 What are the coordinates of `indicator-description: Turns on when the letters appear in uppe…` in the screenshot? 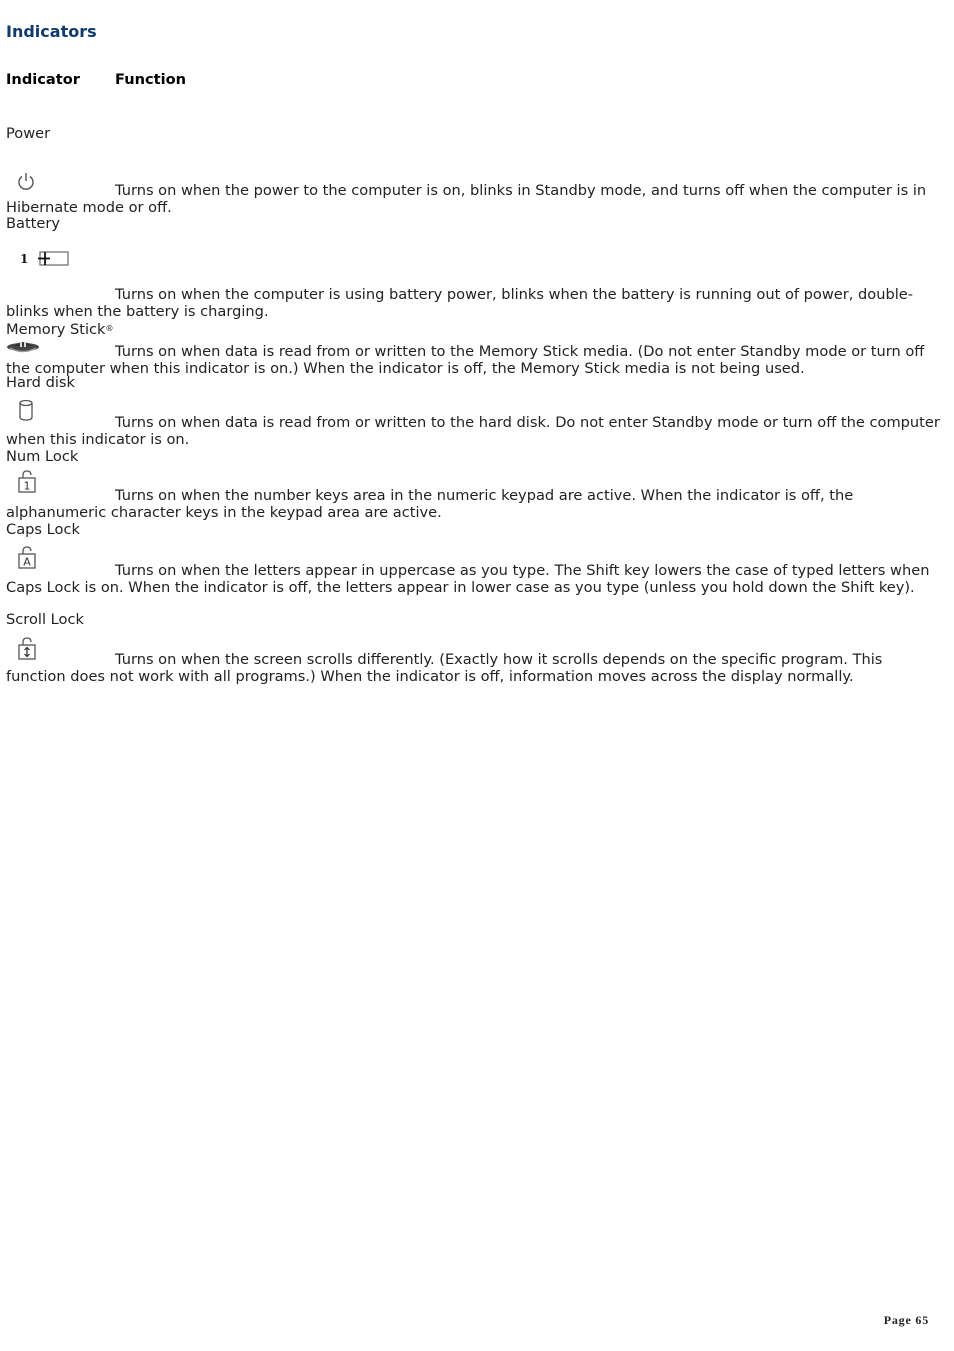 It's located at (468, 578).